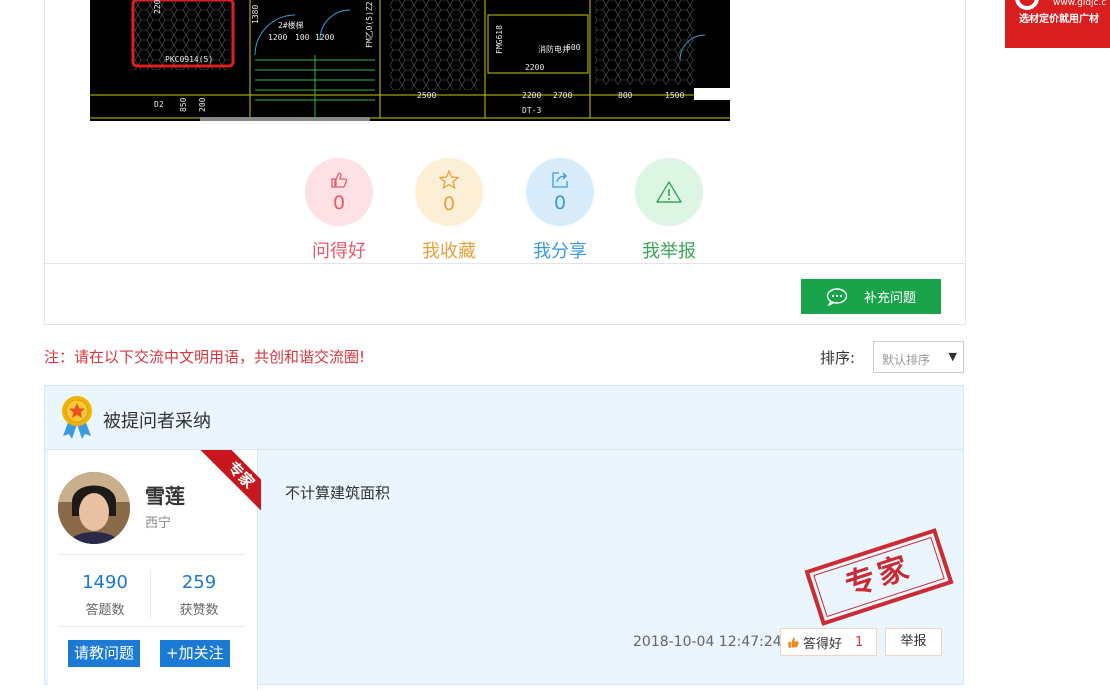 The width and height of the screenshot is (1110, 690). Describe the element at coordinates (889, 298) in the screenshot. I see `supplement-question-label: 补充问题` at that location.